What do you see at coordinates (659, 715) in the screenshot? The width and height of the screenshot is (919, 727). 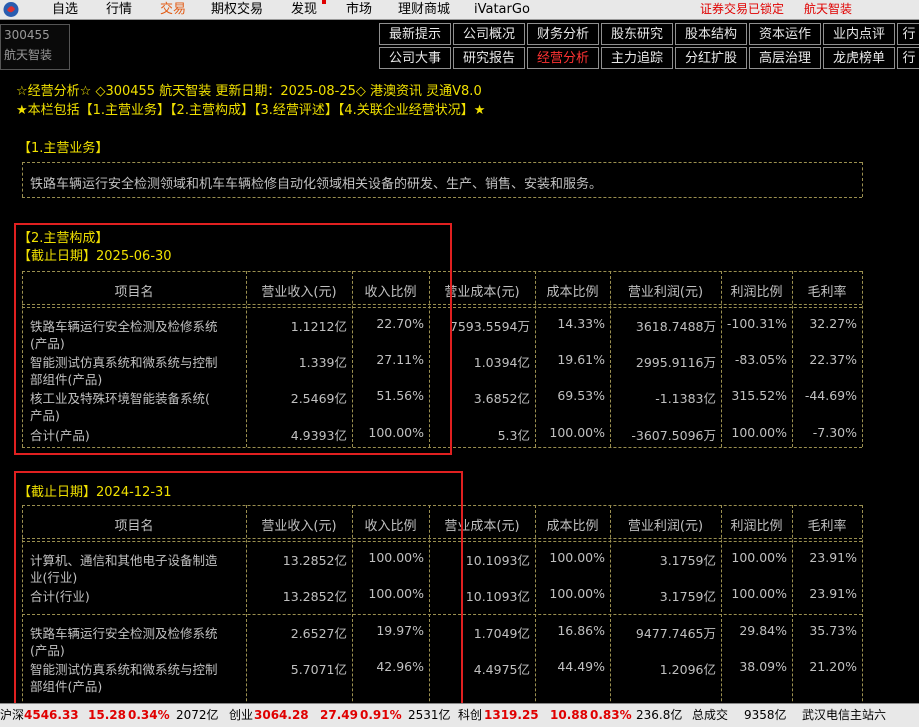 I see `kc-amount: 236.8亿` at bounding box center [659, 715].